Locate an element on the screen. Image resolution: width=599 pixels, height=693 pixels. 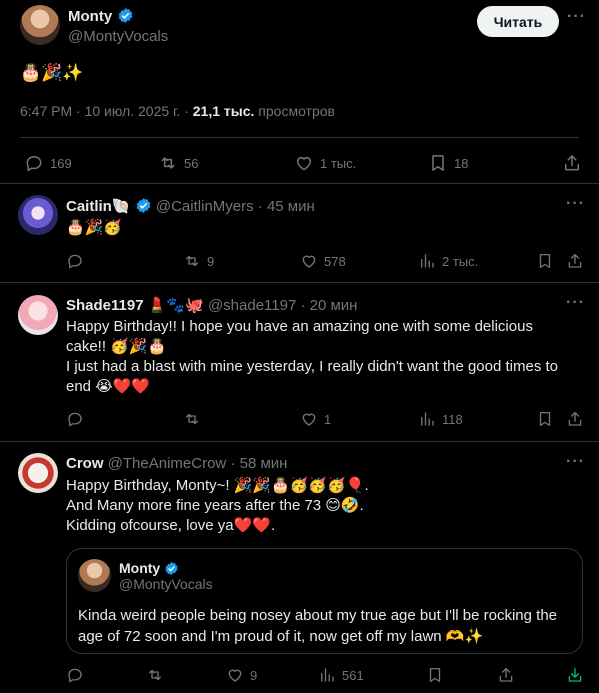
tweet-text-line: Happy Birthday, Monty~! 🎉🎉🎂🥳🥳🥳🎈. is located at coordinates (217, 485).